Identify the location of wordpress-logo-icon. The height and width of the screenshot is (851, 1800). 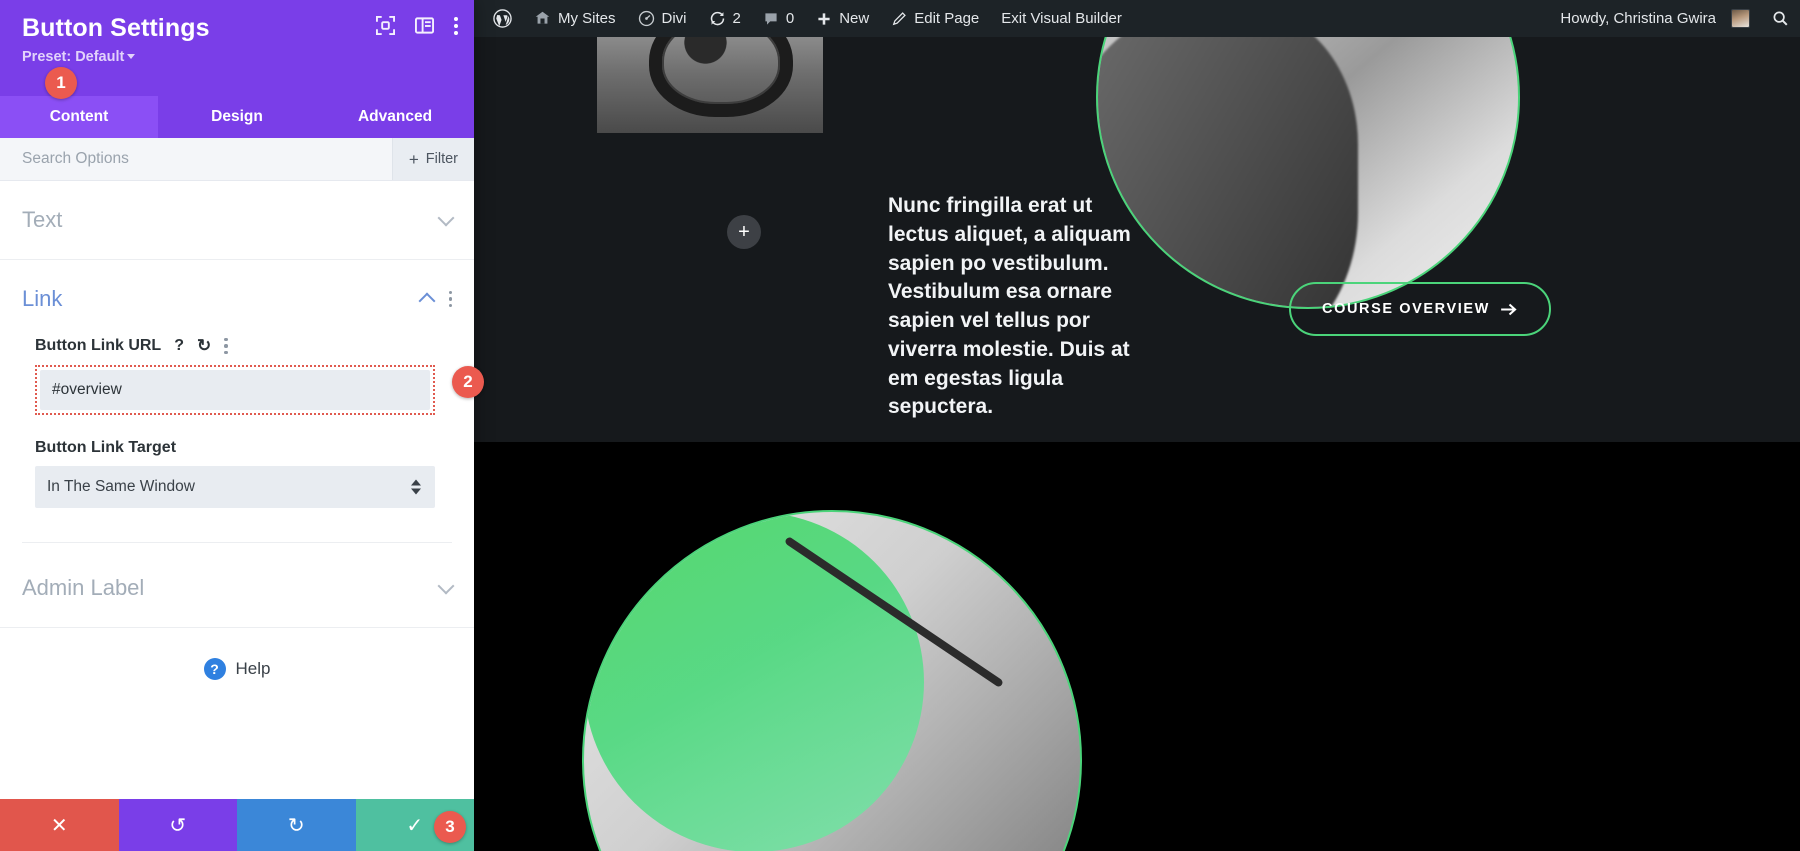
(502, 18).